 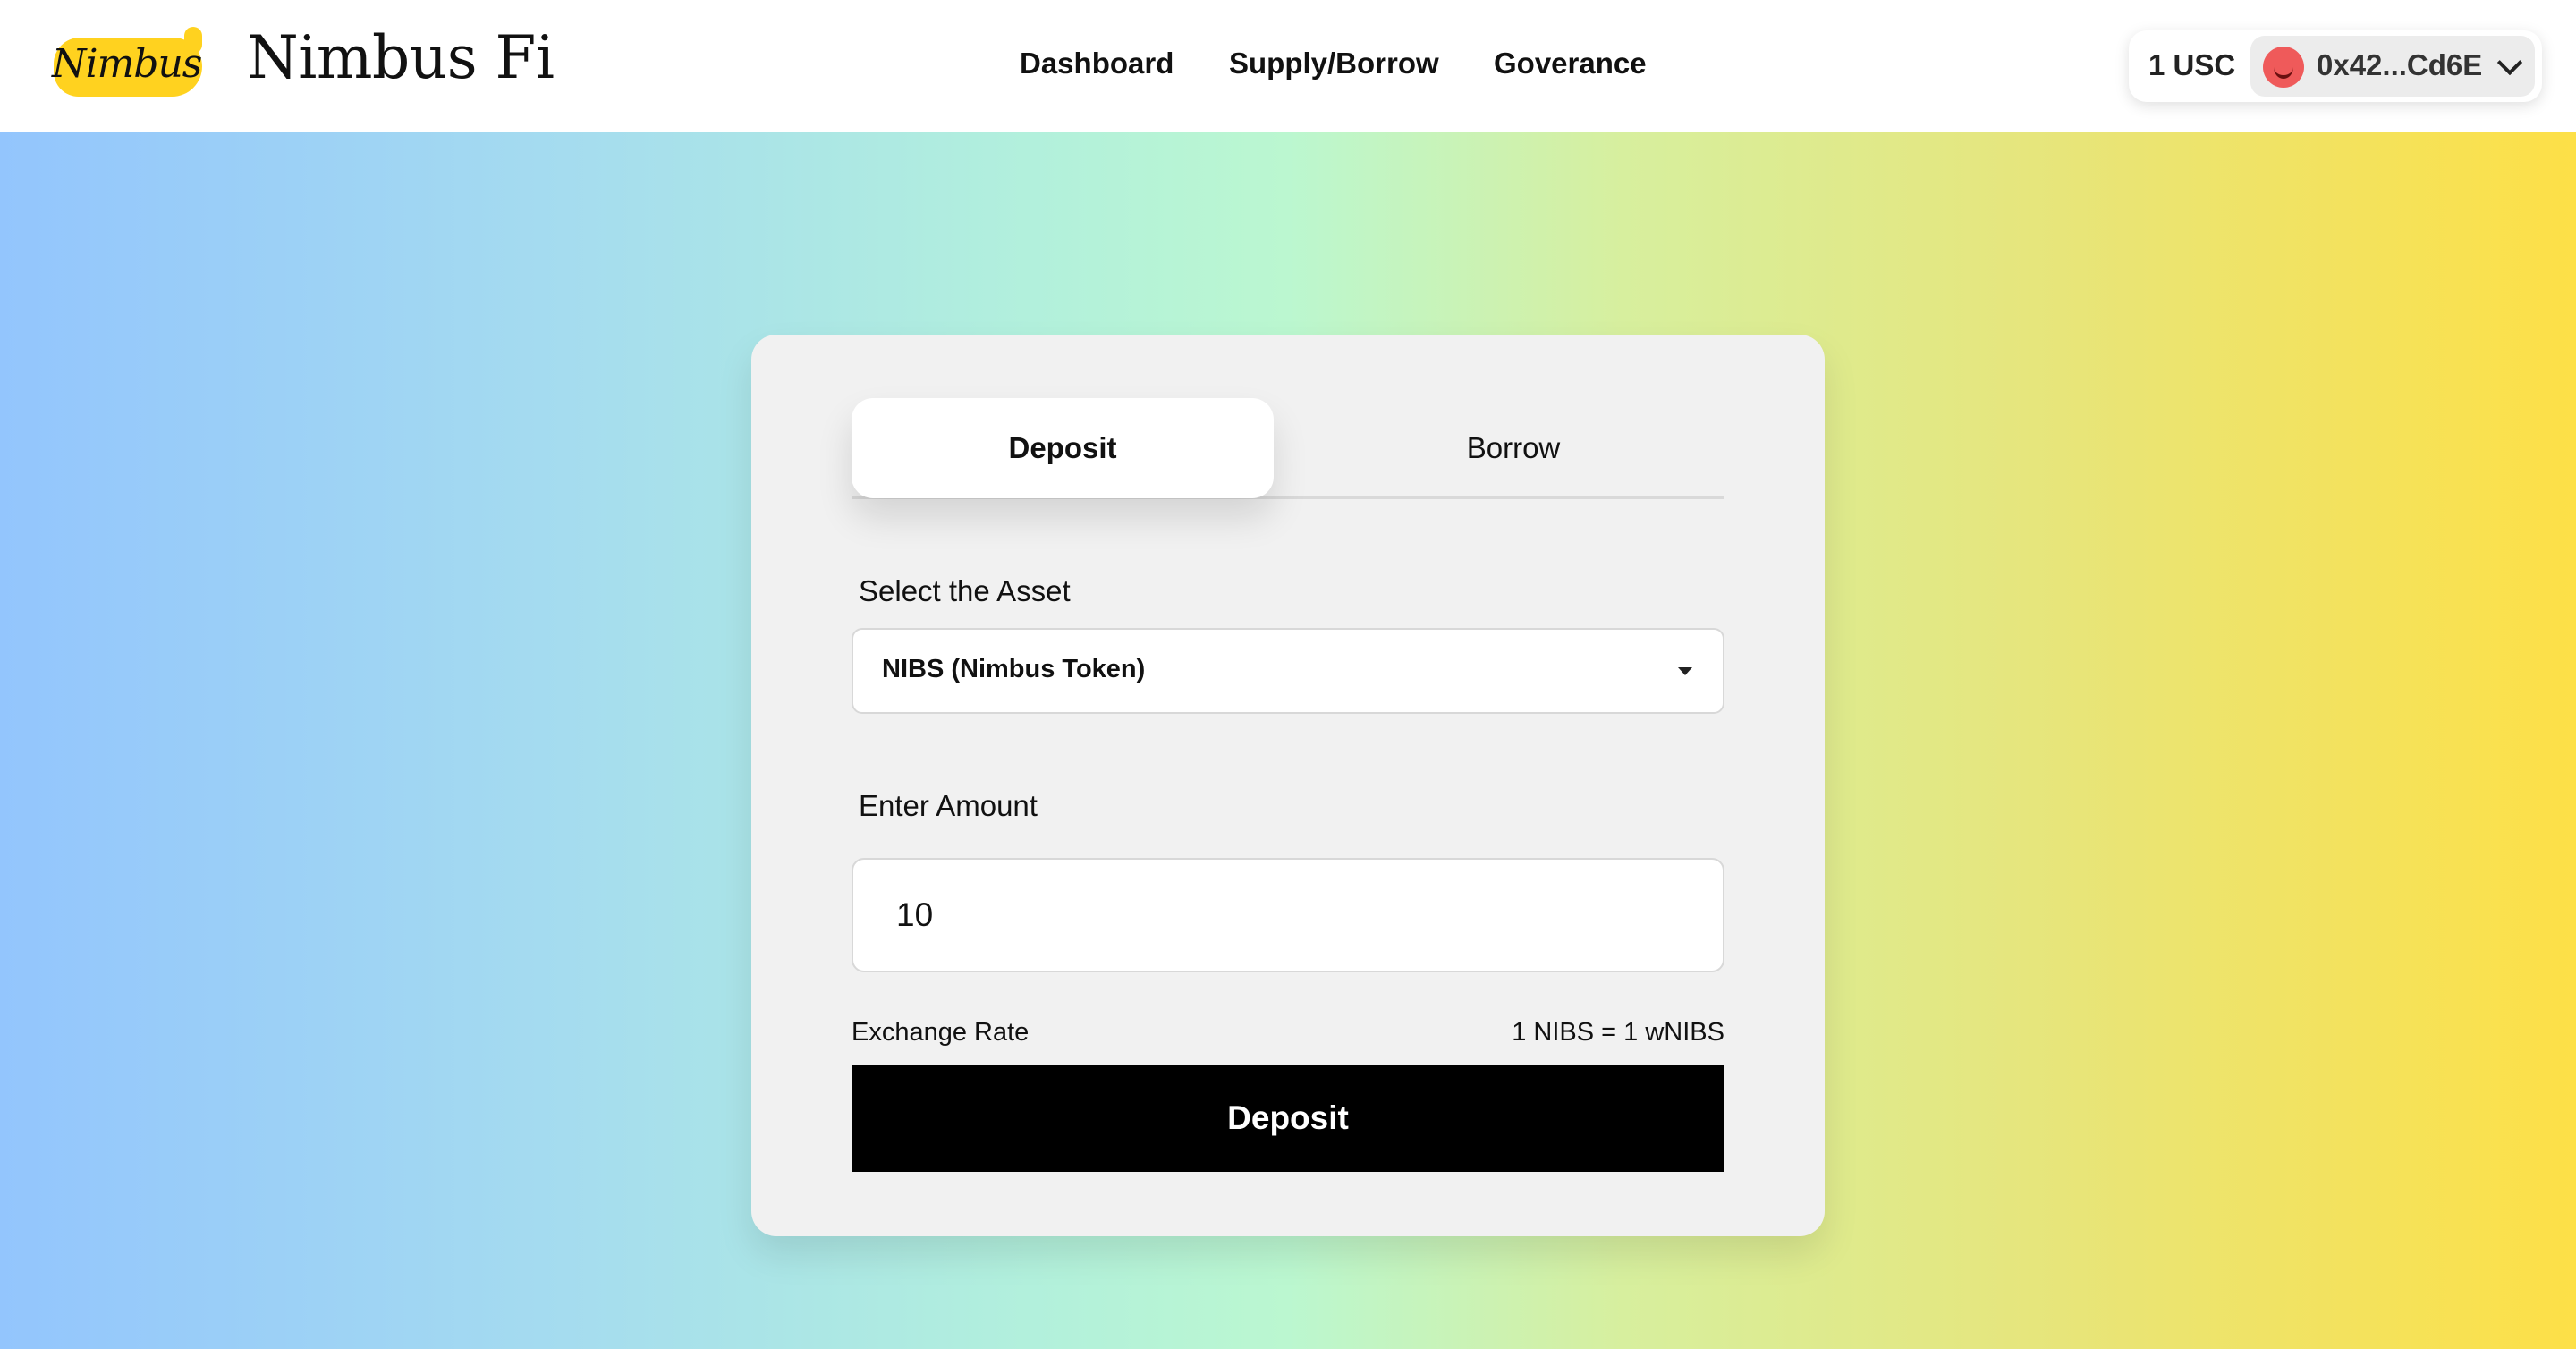 I want to click on account-button: 0x42...Cd6E, so click(x=2392, y=66).